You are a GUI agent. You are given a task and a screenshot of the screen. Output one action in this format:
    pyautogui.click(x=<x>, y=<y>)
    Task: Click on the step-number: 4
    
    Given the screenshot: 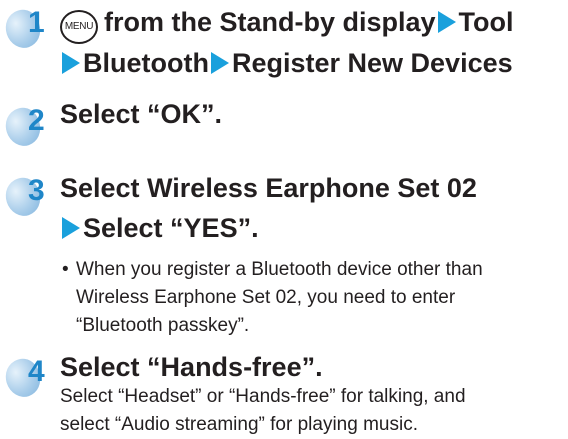 What is the action you would take?
    pyautogui.click(x=36, y=371)
    